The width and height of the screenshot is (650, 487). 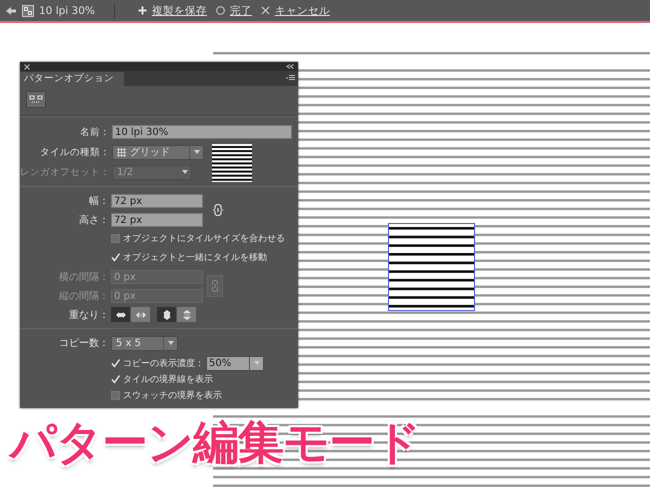 I want to click on save-copy-link: 複製を保存, so click(x=179, y=11).